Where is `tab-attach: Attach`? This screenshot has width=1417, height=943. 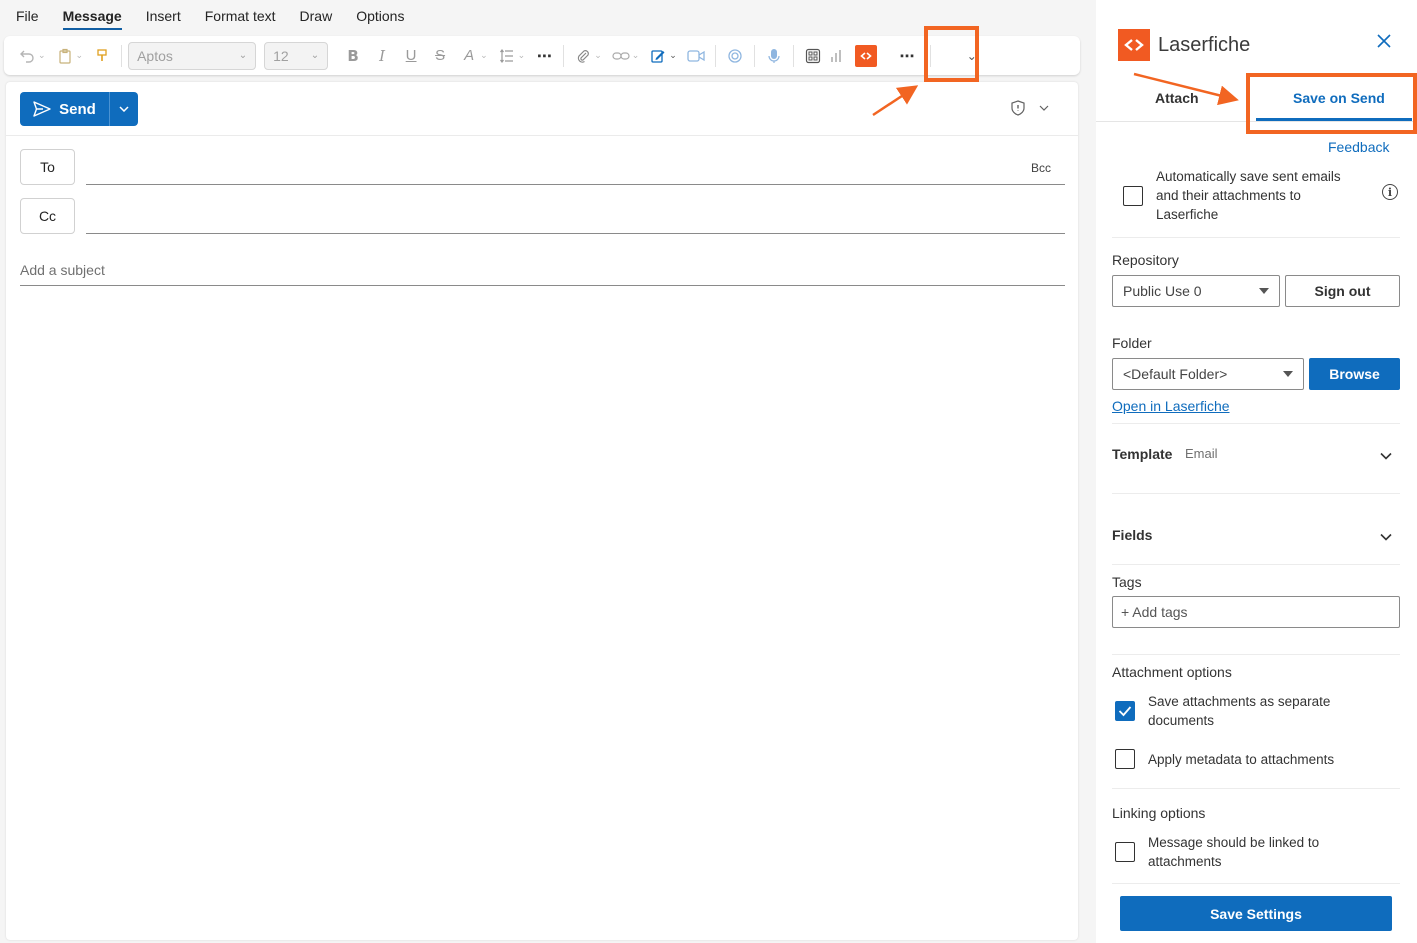
tab-attach: Attach is located at coordinates (1177, 98).